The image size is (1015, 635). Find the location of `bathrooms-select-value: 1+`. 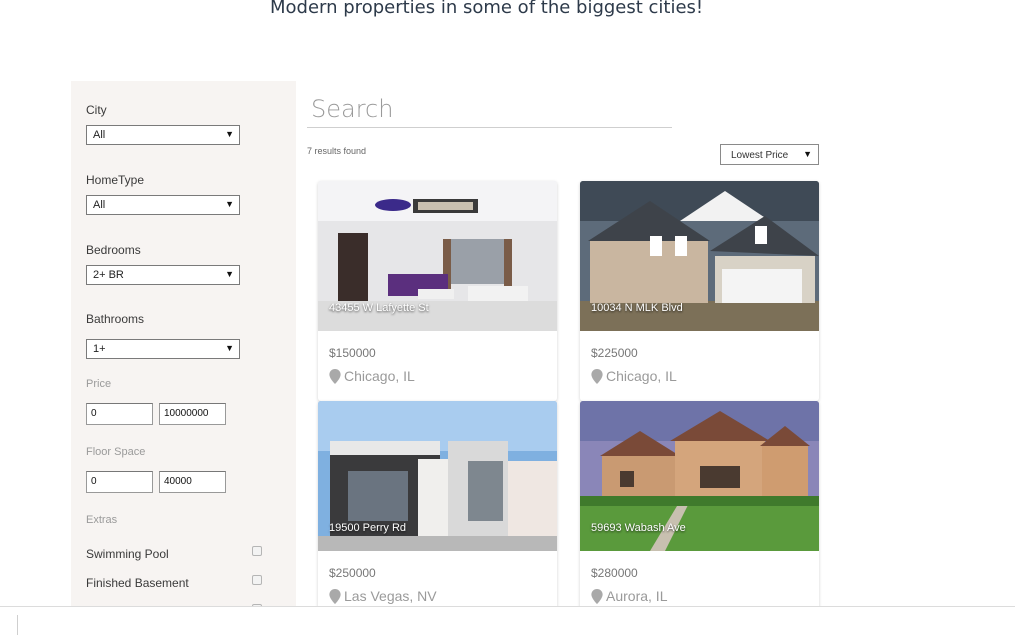

bathrooms-select-value: 1+ is located at coordinates (99, 349).